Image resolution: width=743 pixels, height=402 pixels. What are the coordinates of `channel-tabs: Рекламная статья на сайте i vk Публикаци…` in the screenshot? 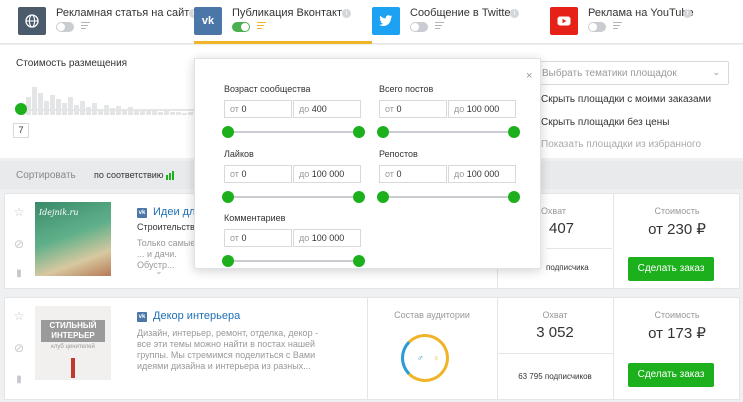 It's located at (371, 22).